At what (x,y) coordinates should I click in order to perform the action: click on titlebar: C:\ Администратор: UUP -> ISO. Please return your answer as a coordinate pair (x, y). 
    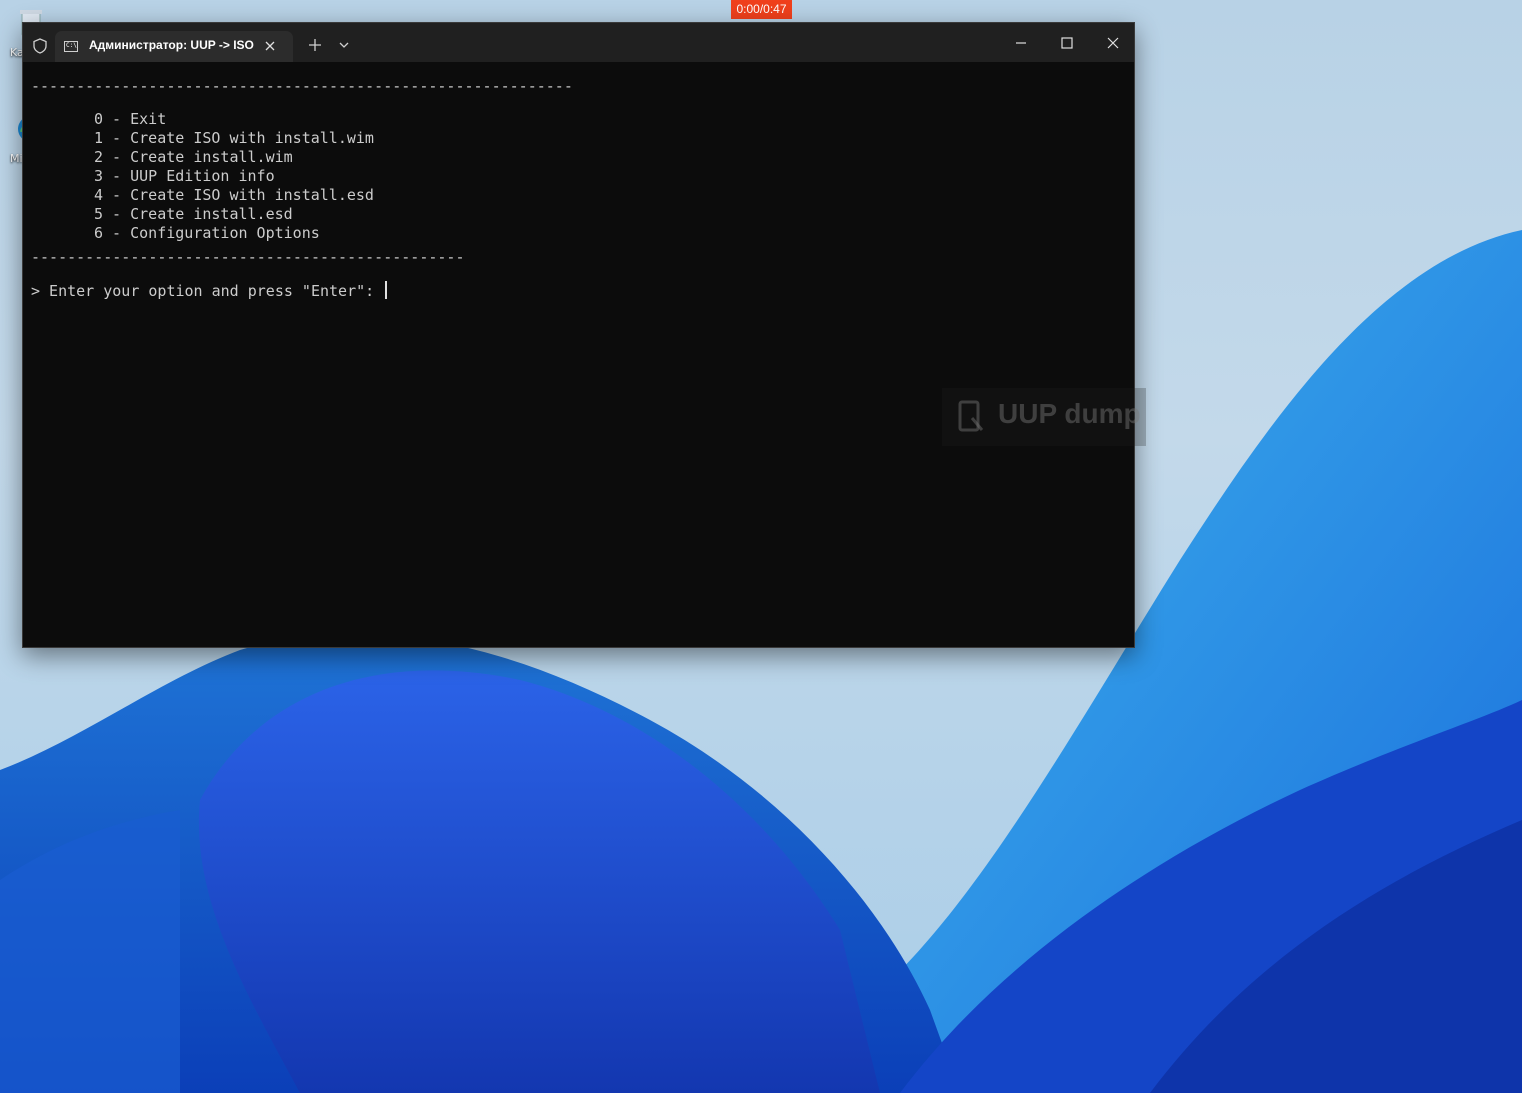
    Looking at the image, I should click on (578, 42).